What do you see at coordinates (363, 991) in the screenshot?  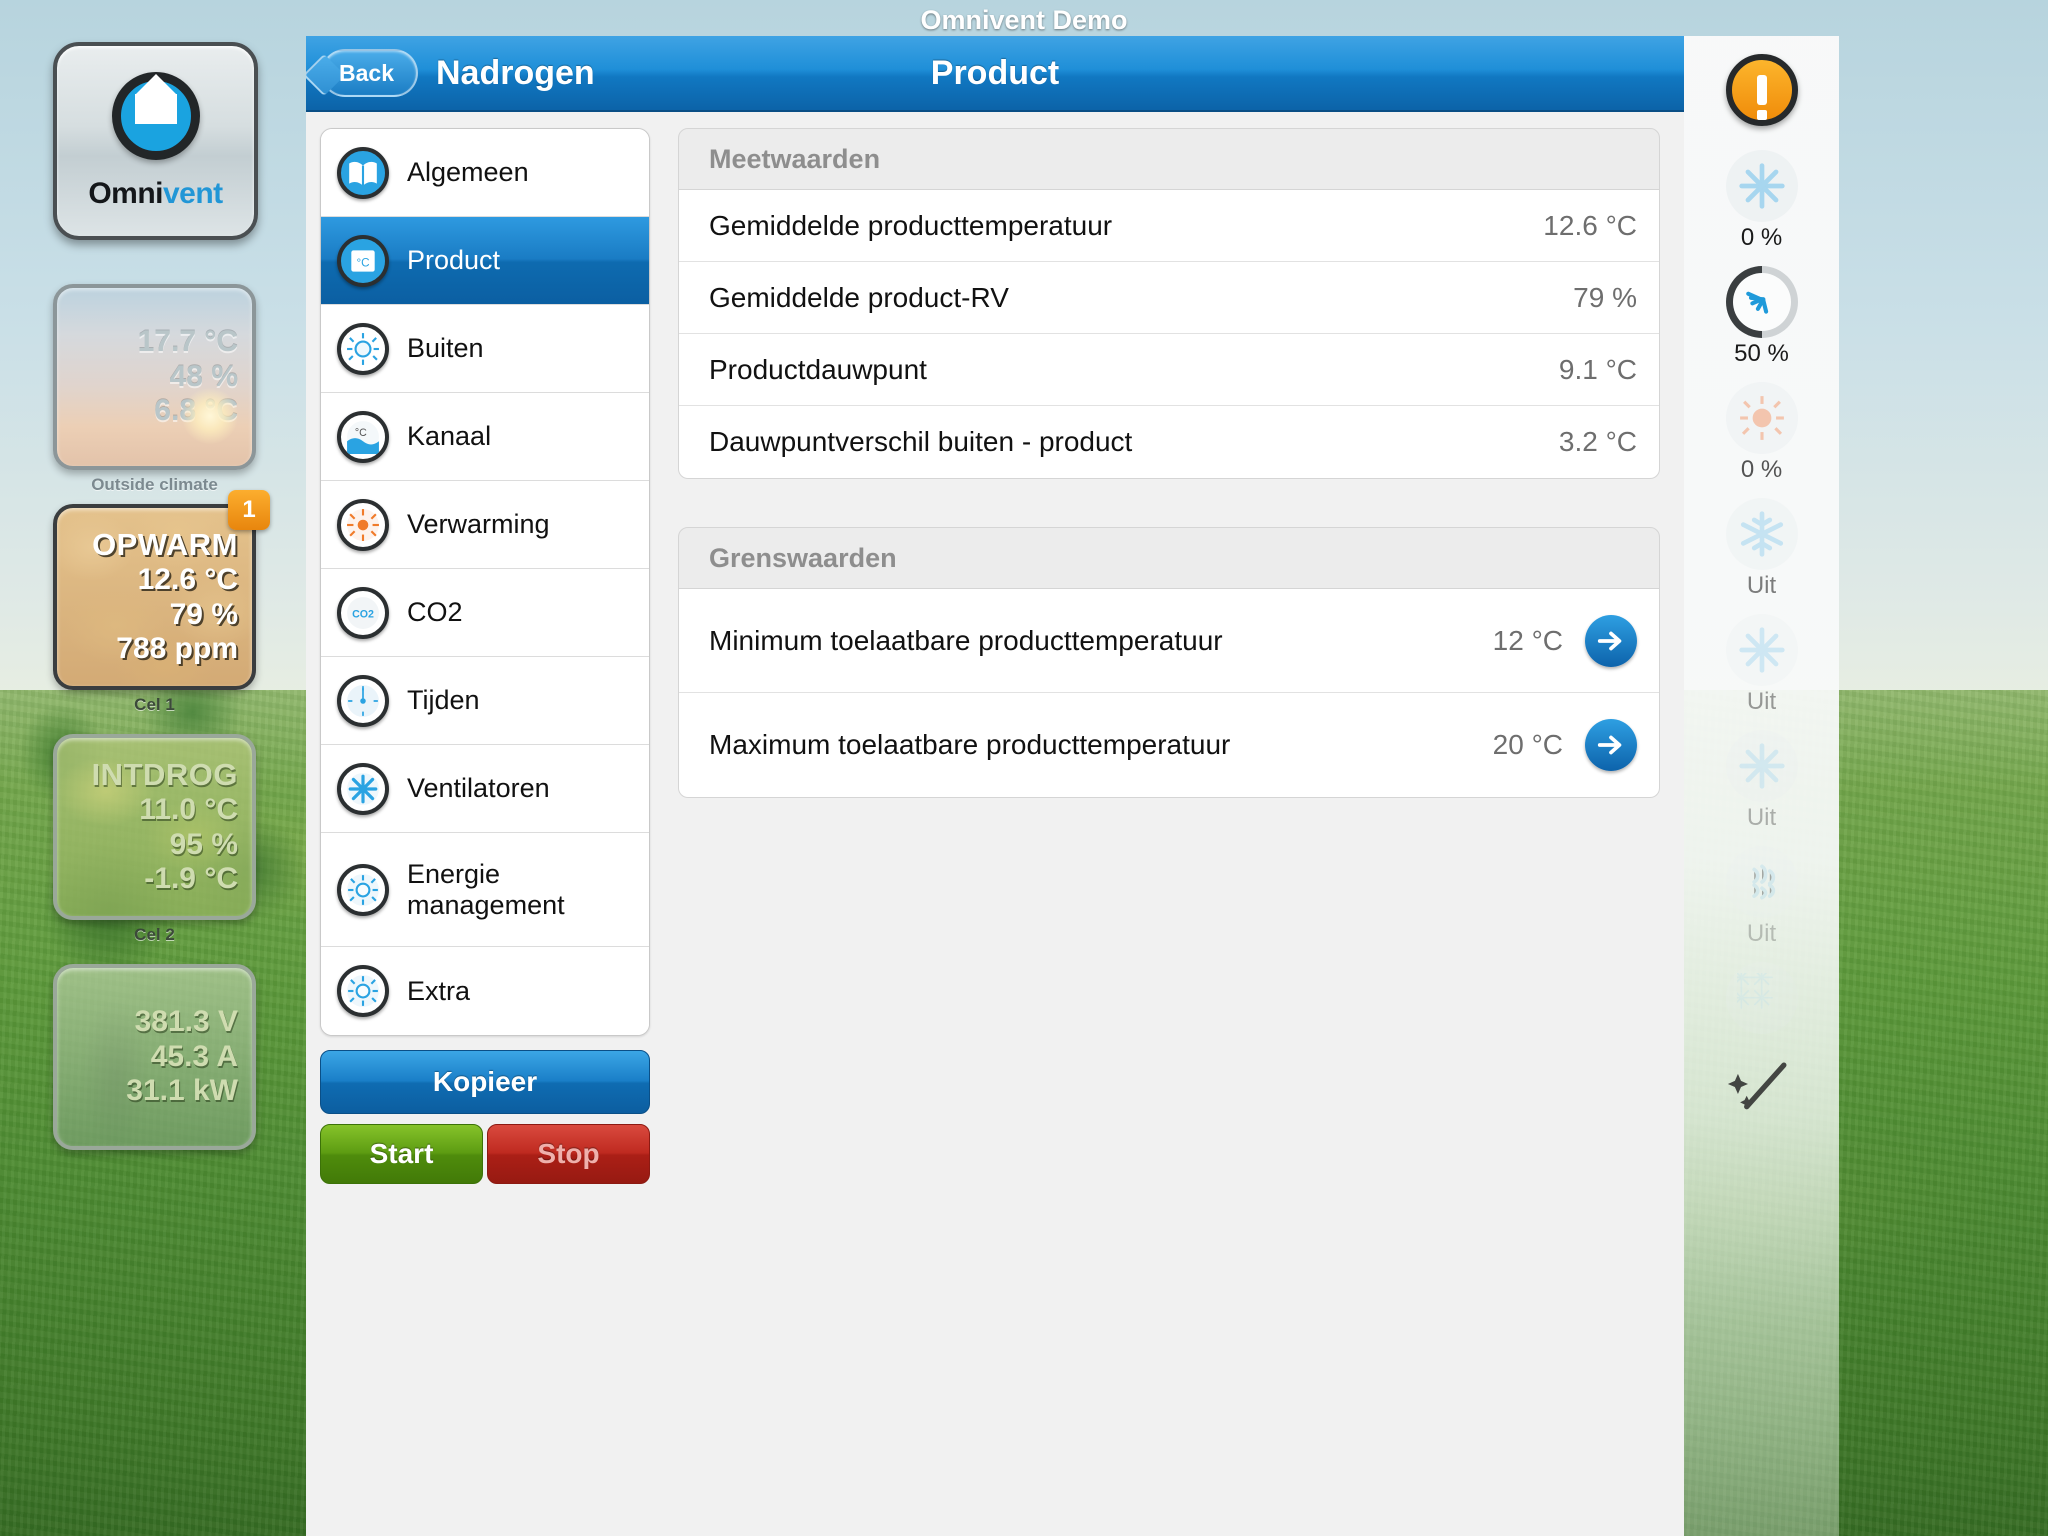 I see `extra-gear-icon` at bounding box center [363, 991].